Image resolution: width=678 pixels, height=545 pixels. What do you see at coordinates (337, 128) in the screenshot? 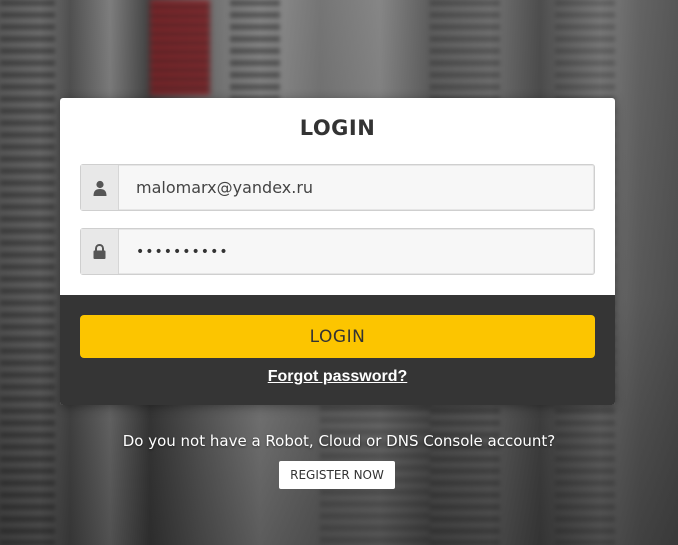
I see `login-title: LOGIN` at bounding box center [337, 128].